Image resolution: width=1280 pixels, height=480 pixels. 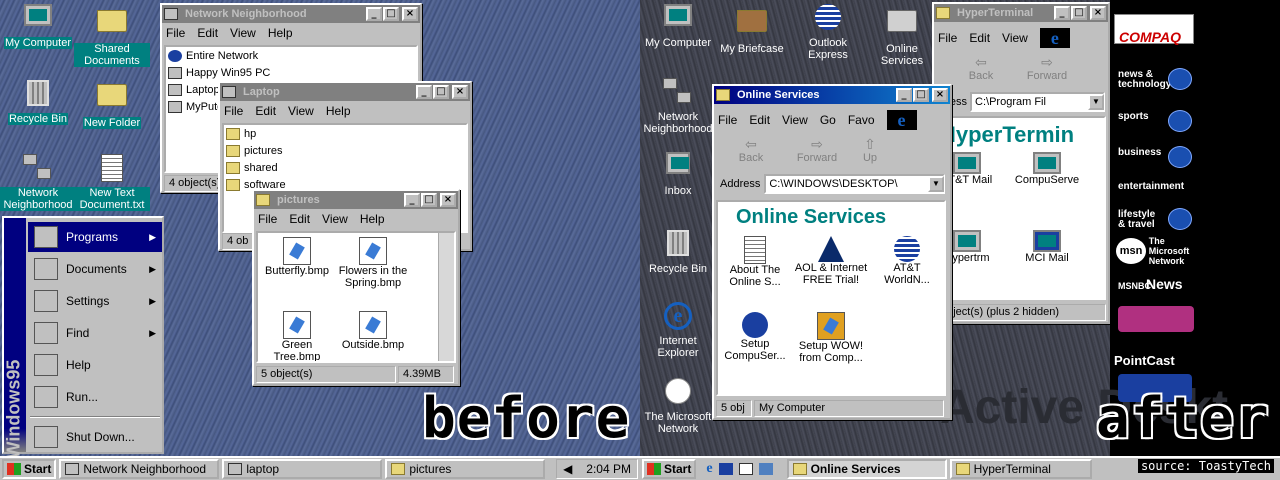 What do you see at coordinates (345, 167) in the screenshot?
I see `list-item: shared` at bounding box center [345, 167].